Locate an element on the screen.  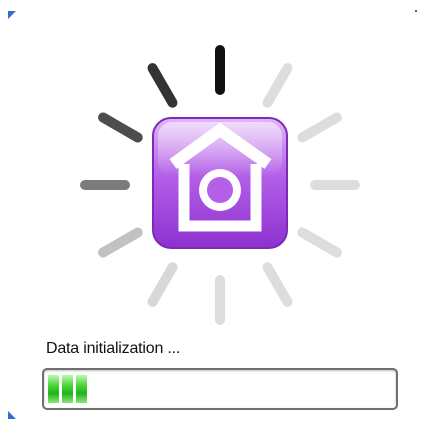
corner-marker-bottom-left is located at coordinates (12, 415).